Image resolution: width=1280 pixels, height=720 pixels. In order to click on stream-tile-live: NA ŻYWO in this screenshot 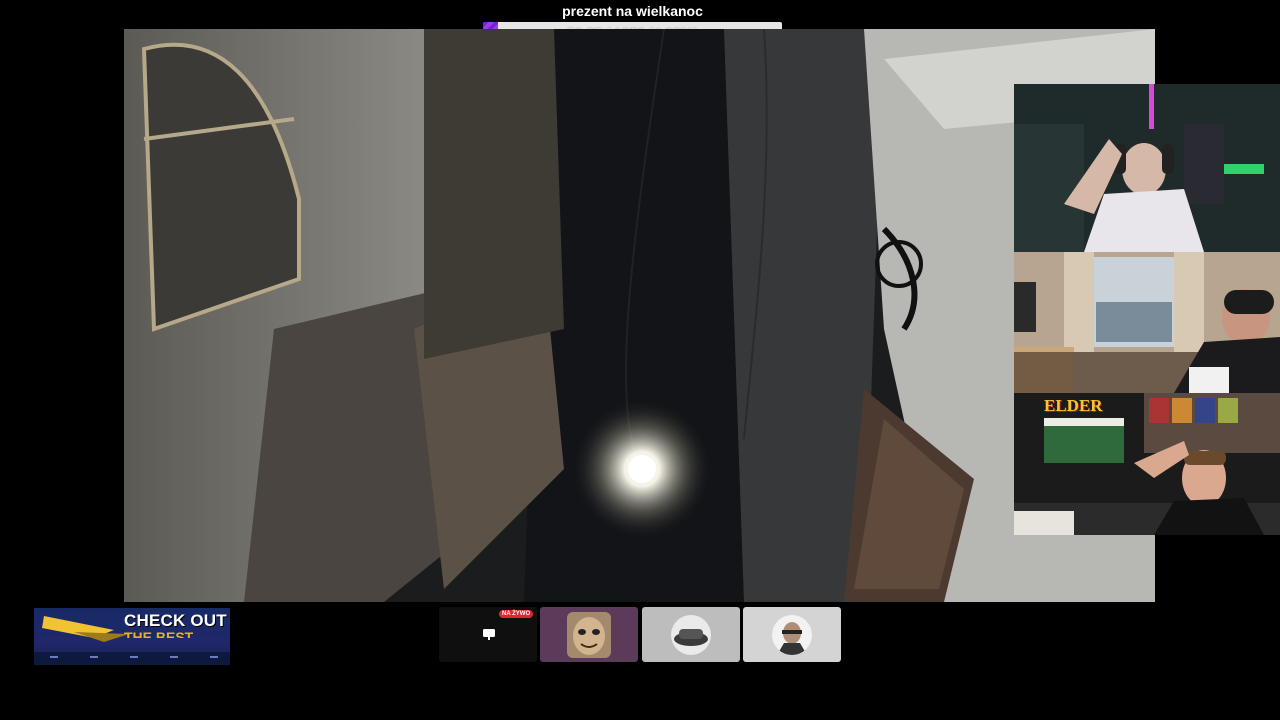, I will do `click(488, 634)`.